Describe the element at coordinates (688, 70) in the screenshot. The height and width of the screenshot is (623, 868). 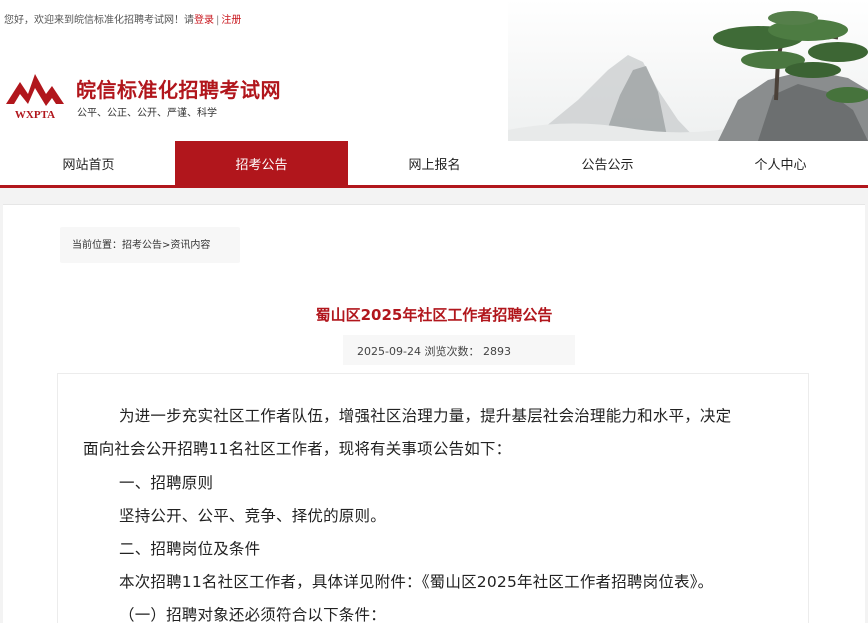
I see `mountain-pine-banner-image` at that location.